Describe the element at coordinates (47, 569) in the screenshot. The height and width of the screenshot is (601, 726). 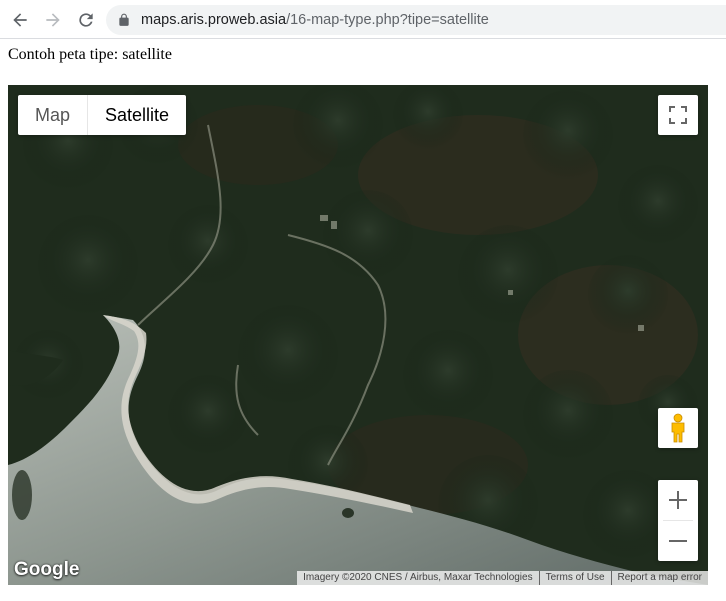
I see `google-logo: Google` at that location.